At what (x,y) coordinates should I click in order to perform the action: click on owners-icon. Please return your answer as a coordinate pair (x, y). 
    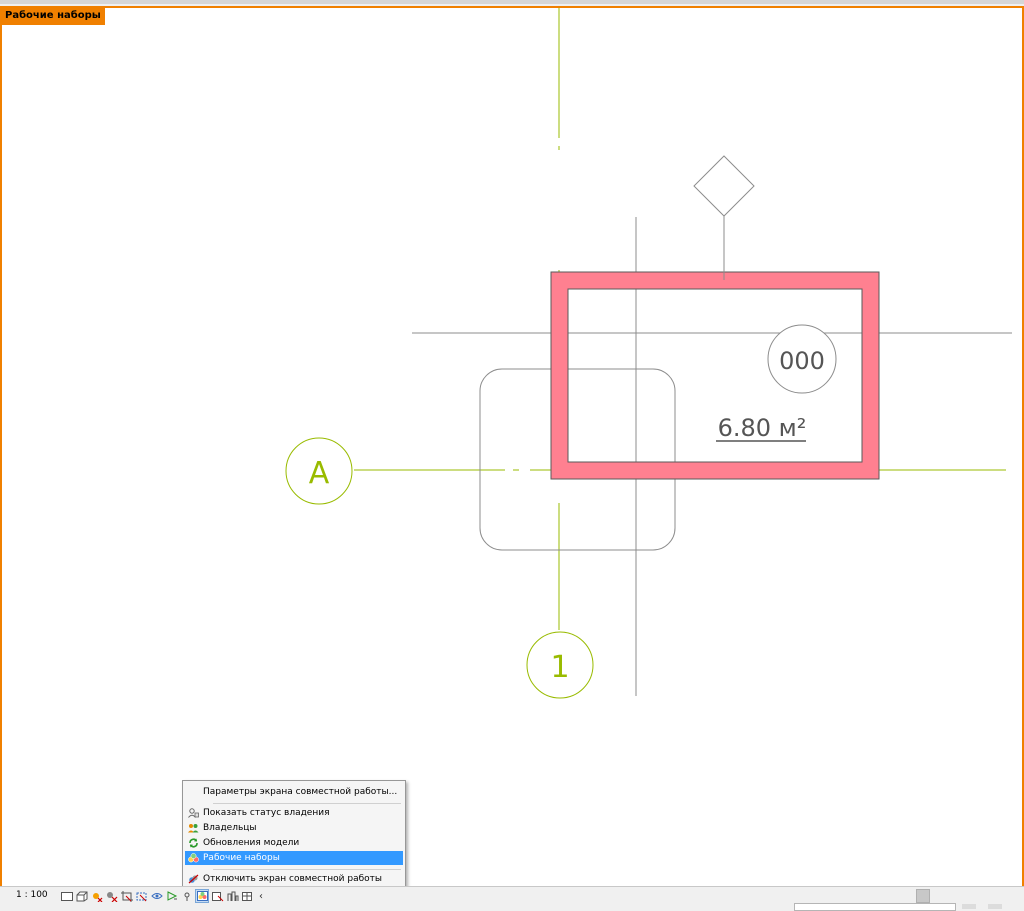
    Looking at the image, I should click on (193, 828).